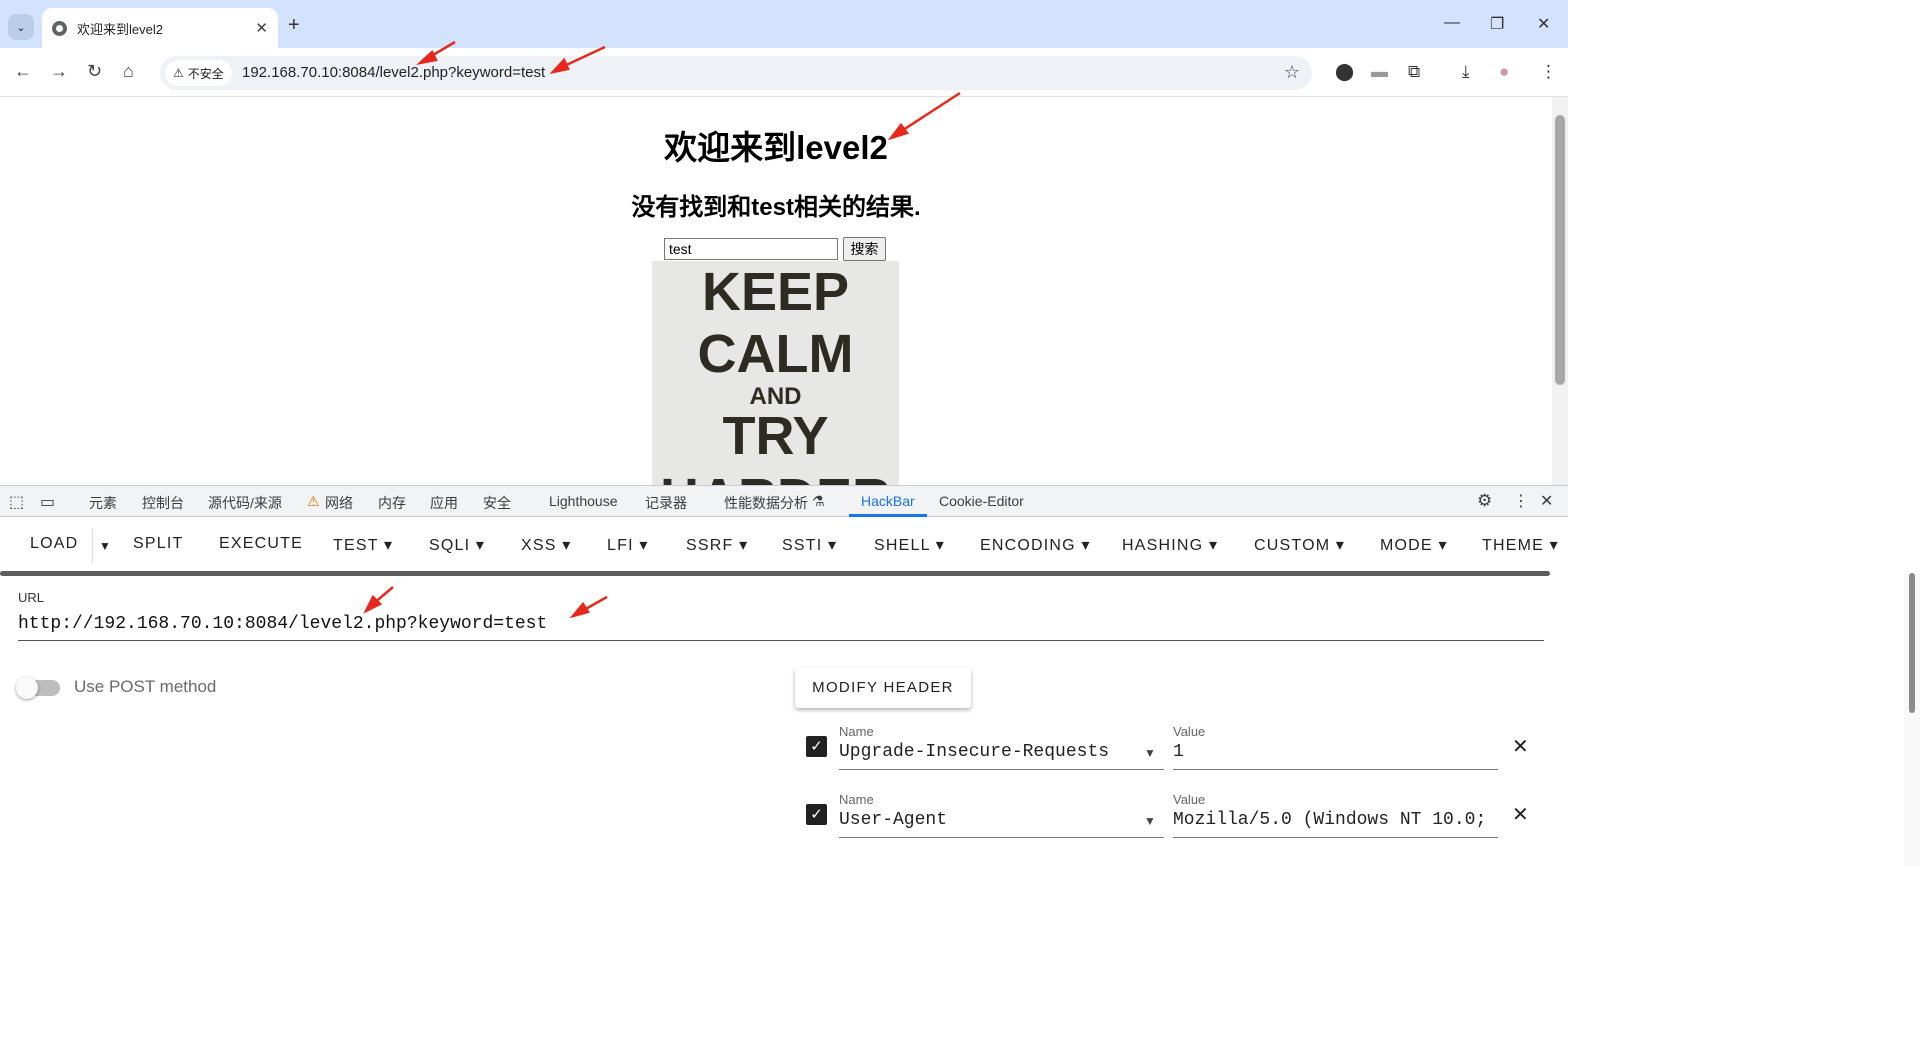  I want to click on post-method-toggle, so click(38, 688).